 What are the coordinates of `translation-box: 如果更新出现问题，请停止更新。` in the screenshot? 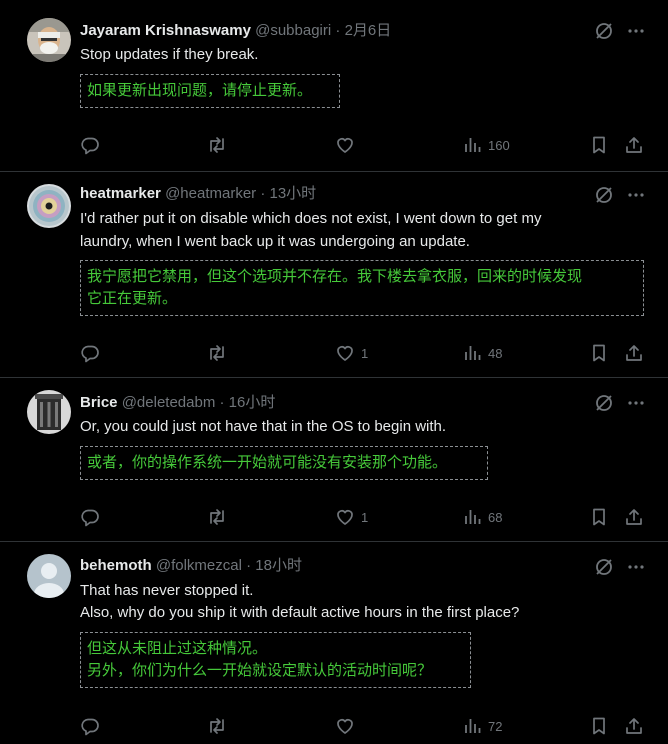 It's located at (210, 91).